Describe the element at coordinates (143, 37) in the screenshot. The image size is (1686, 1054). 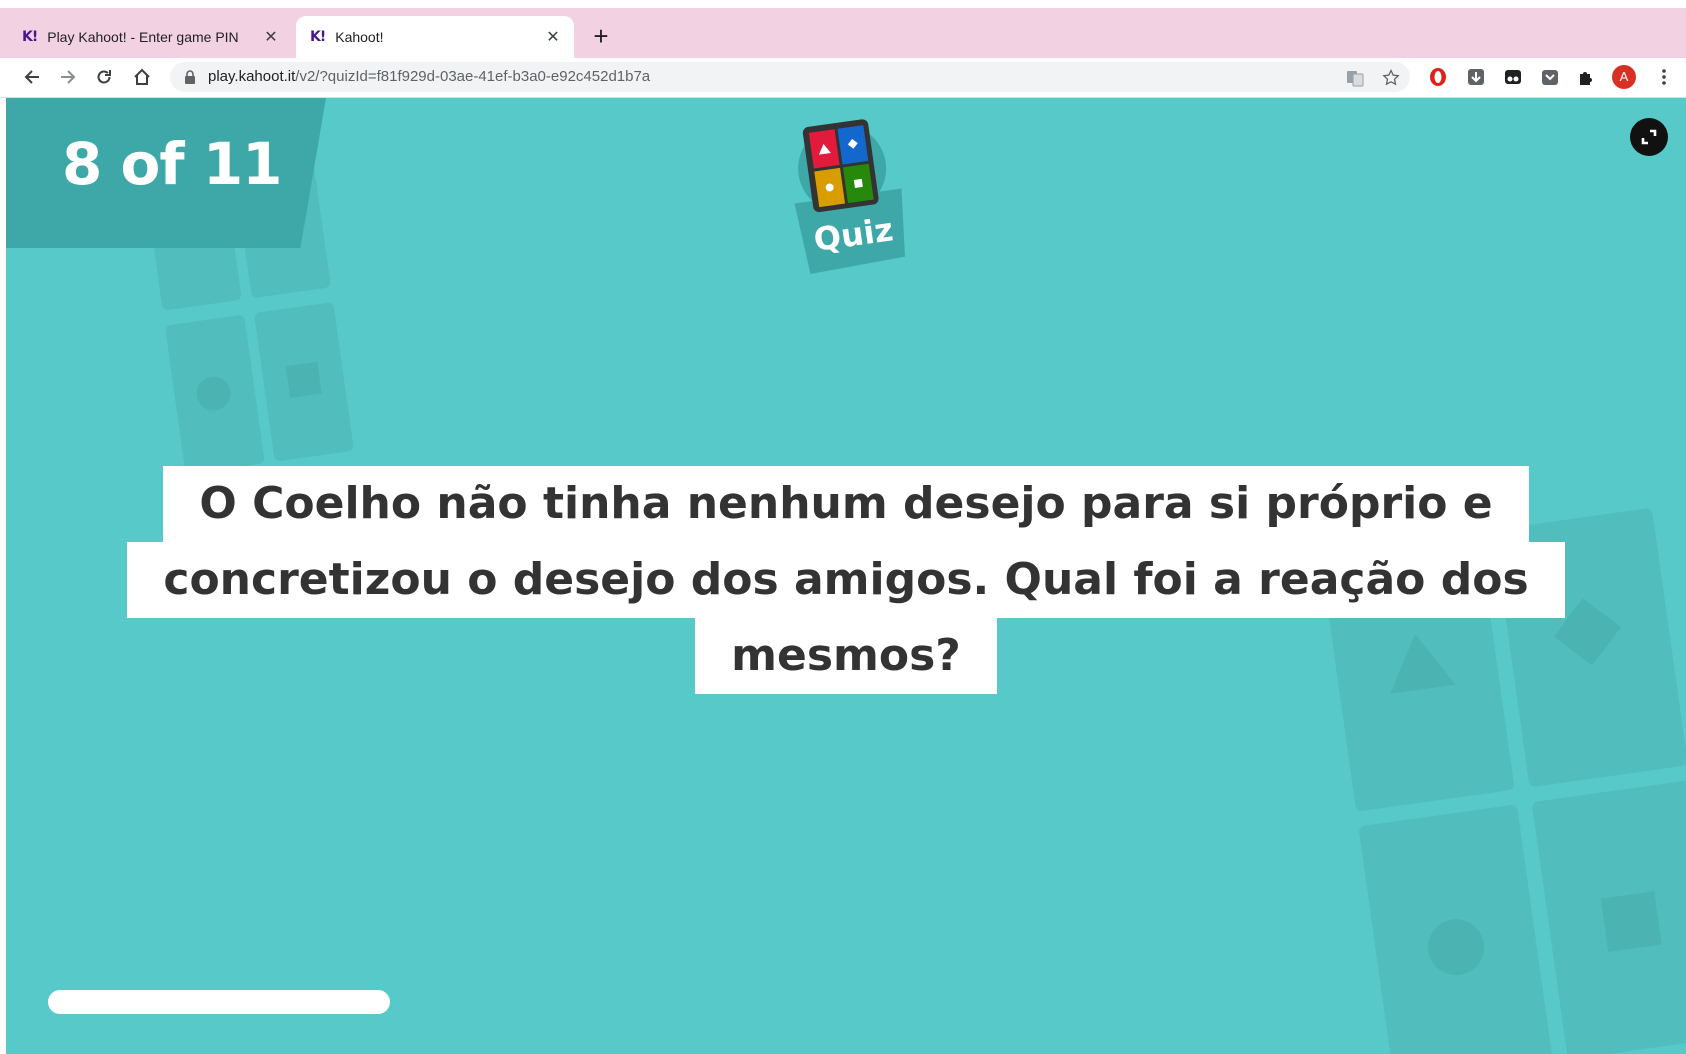
I see `tab-title: Play Kahoot! - Enter game PIN` at that location.